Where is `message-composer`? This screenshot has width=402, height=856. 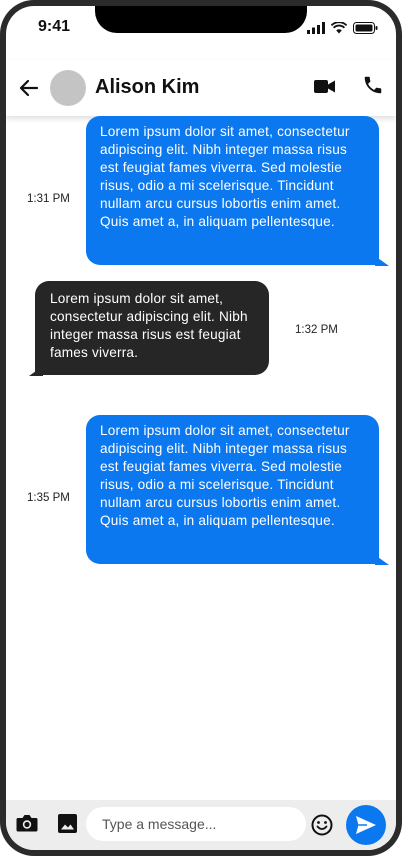 message-composer is located at coordinates (201, 825).